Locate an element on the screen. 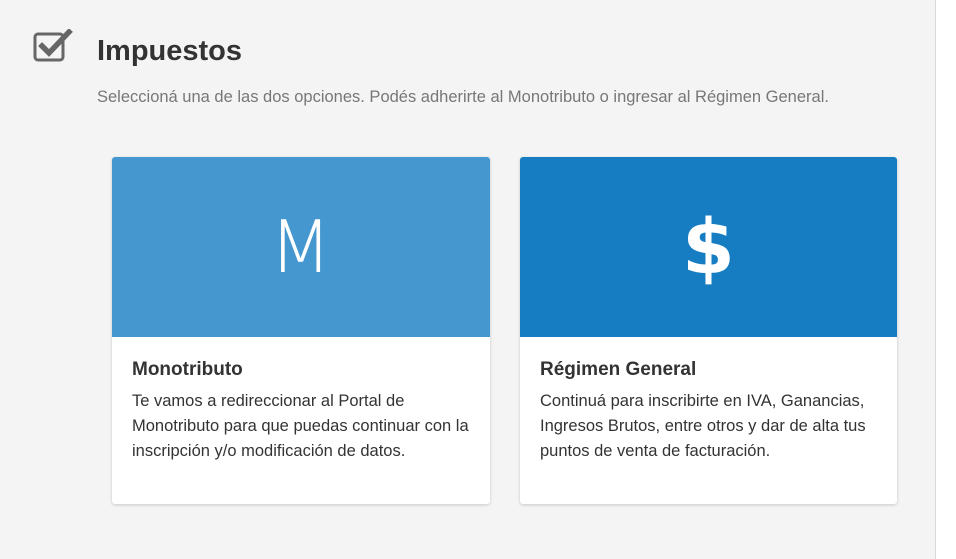 This screenshot has height=559, width=956. regimen-general-banner: $ is located at coordinates (708, 247).